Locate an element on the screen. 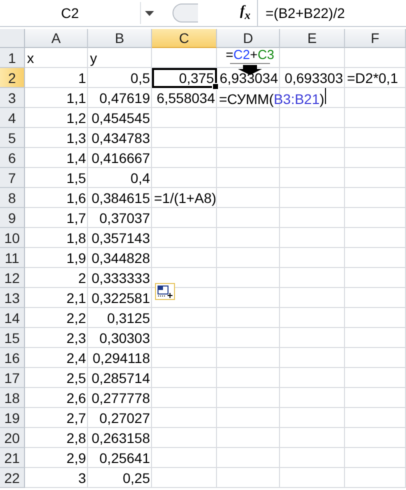 This screenshot has width=406, height=490. table-cell: =D2*0,1 is located at coordinates (375, 78).